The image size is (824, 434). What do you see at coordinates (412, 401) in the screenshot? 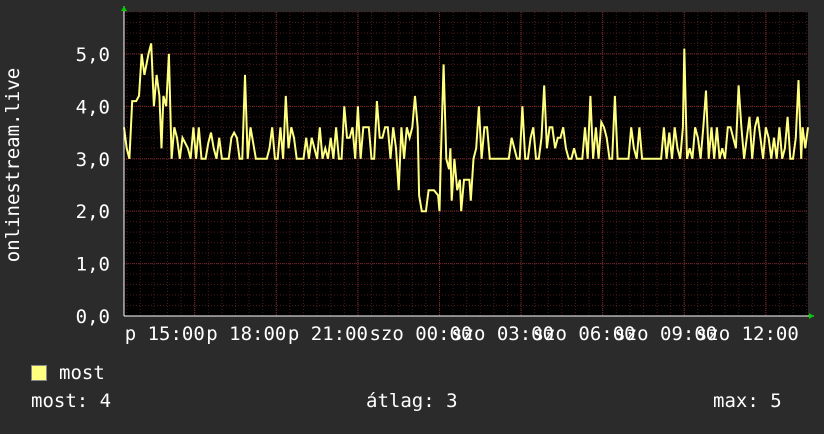
I see `average-value: átlag: 3` at bounding box center [412, 401].